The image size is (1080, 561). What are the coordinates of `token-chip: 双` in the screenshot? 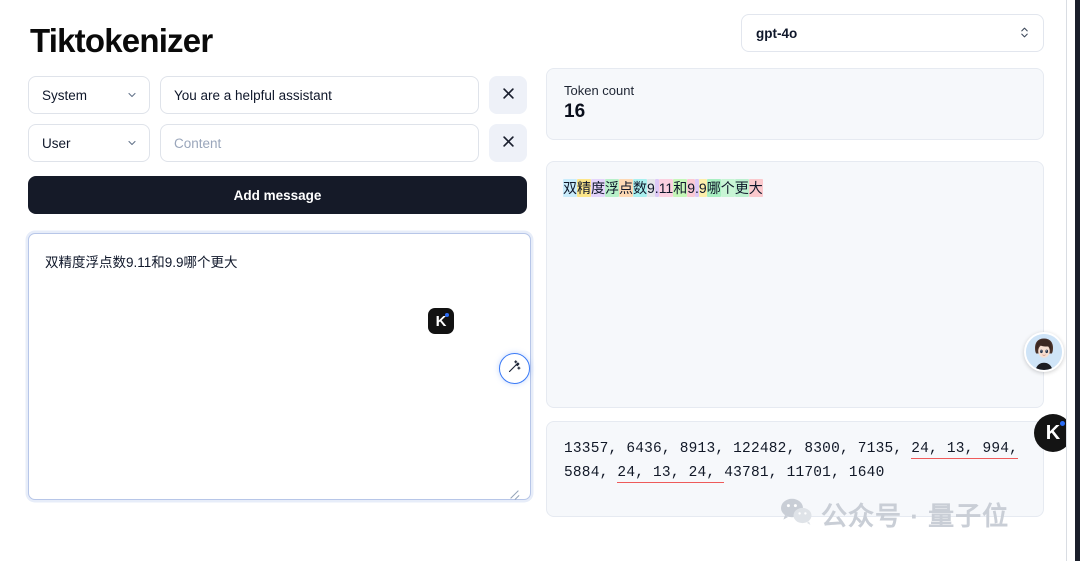 It's located at (570, 188).